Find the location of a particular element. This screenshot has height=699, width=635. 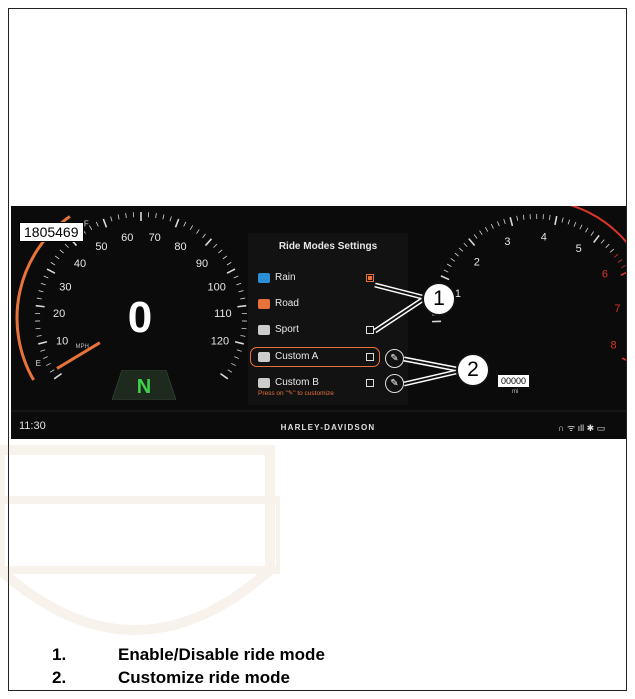

speed-tick-label: 110 is located at coordinates (223, 314).